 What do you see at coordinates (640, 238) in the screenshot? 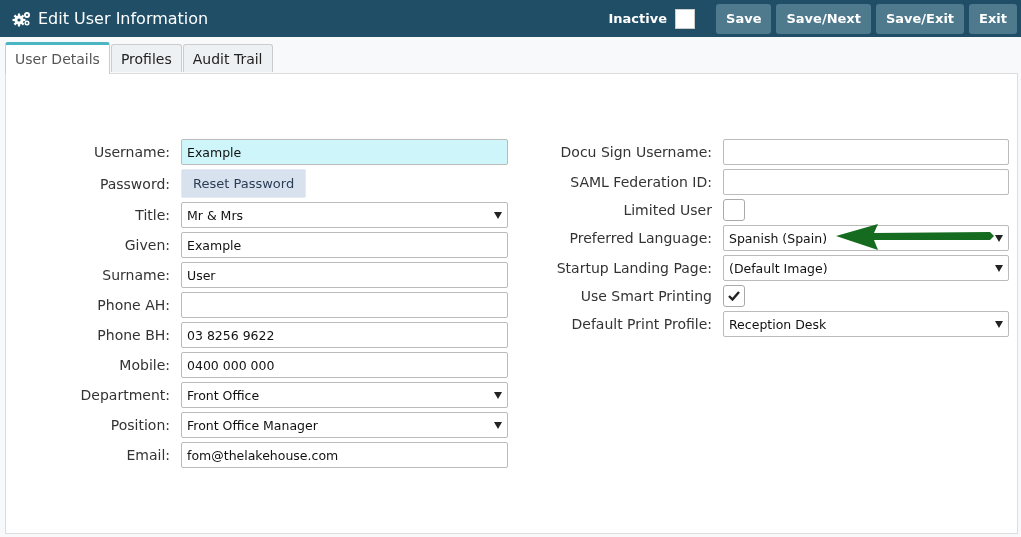
I see `field-label: Preferred Language:` at bounding box center [640, 238].